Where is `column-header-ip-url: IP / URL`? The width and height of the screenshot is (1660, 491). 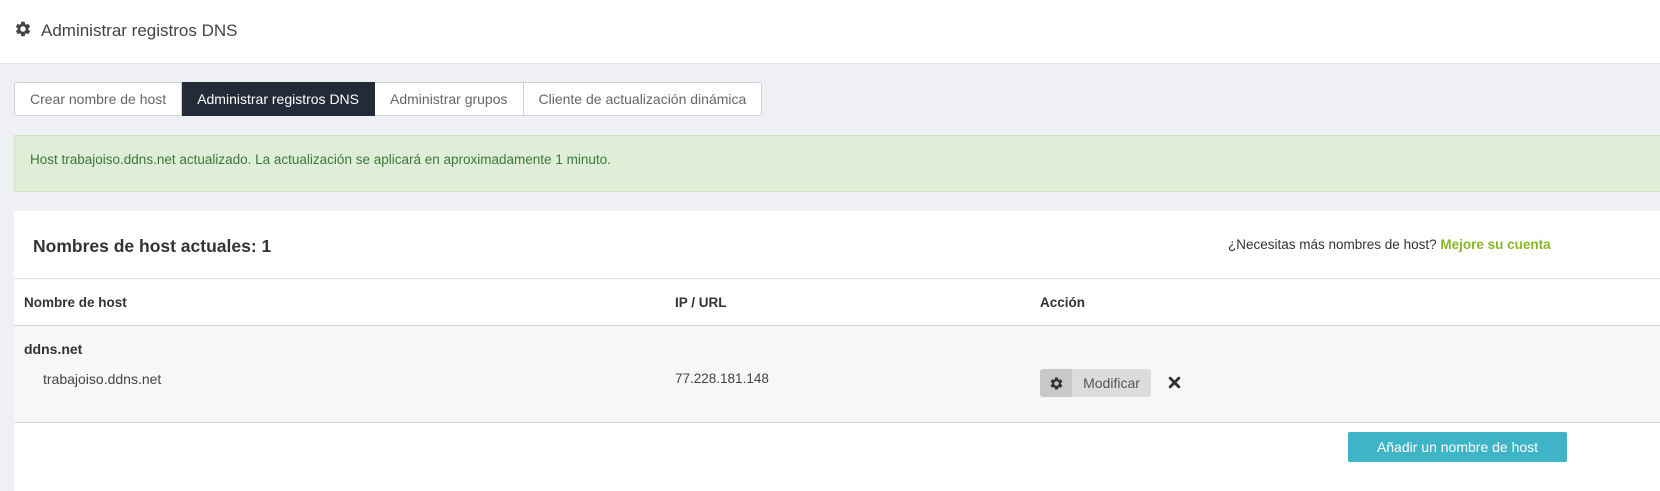
column-header-ip-url: IP / URL is located at coordinates (701, 302).